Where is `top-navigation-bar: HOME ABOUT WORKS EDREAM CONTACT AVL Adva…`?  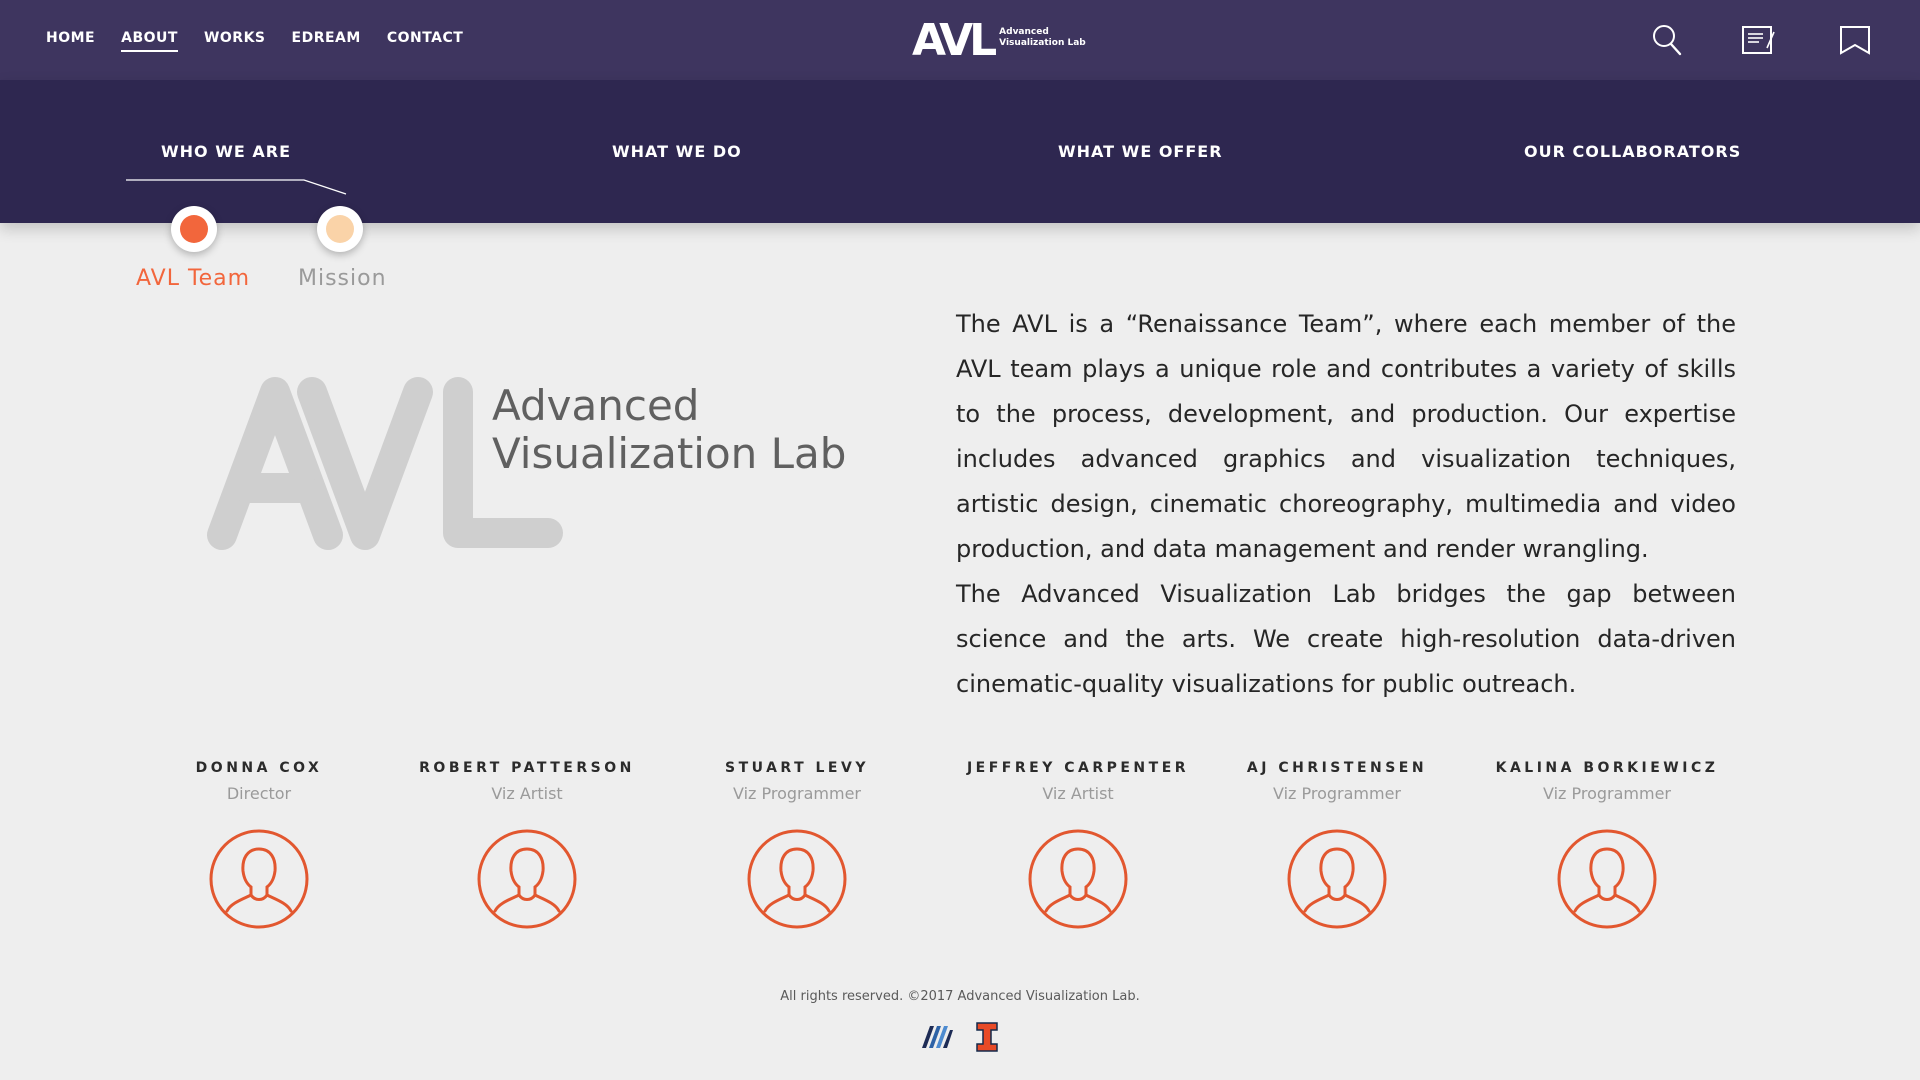
top-navigation-bar: HOME ABOUT WORKS EDREAM CONTACT AVL Adva… is located at coordinates (960, 40).